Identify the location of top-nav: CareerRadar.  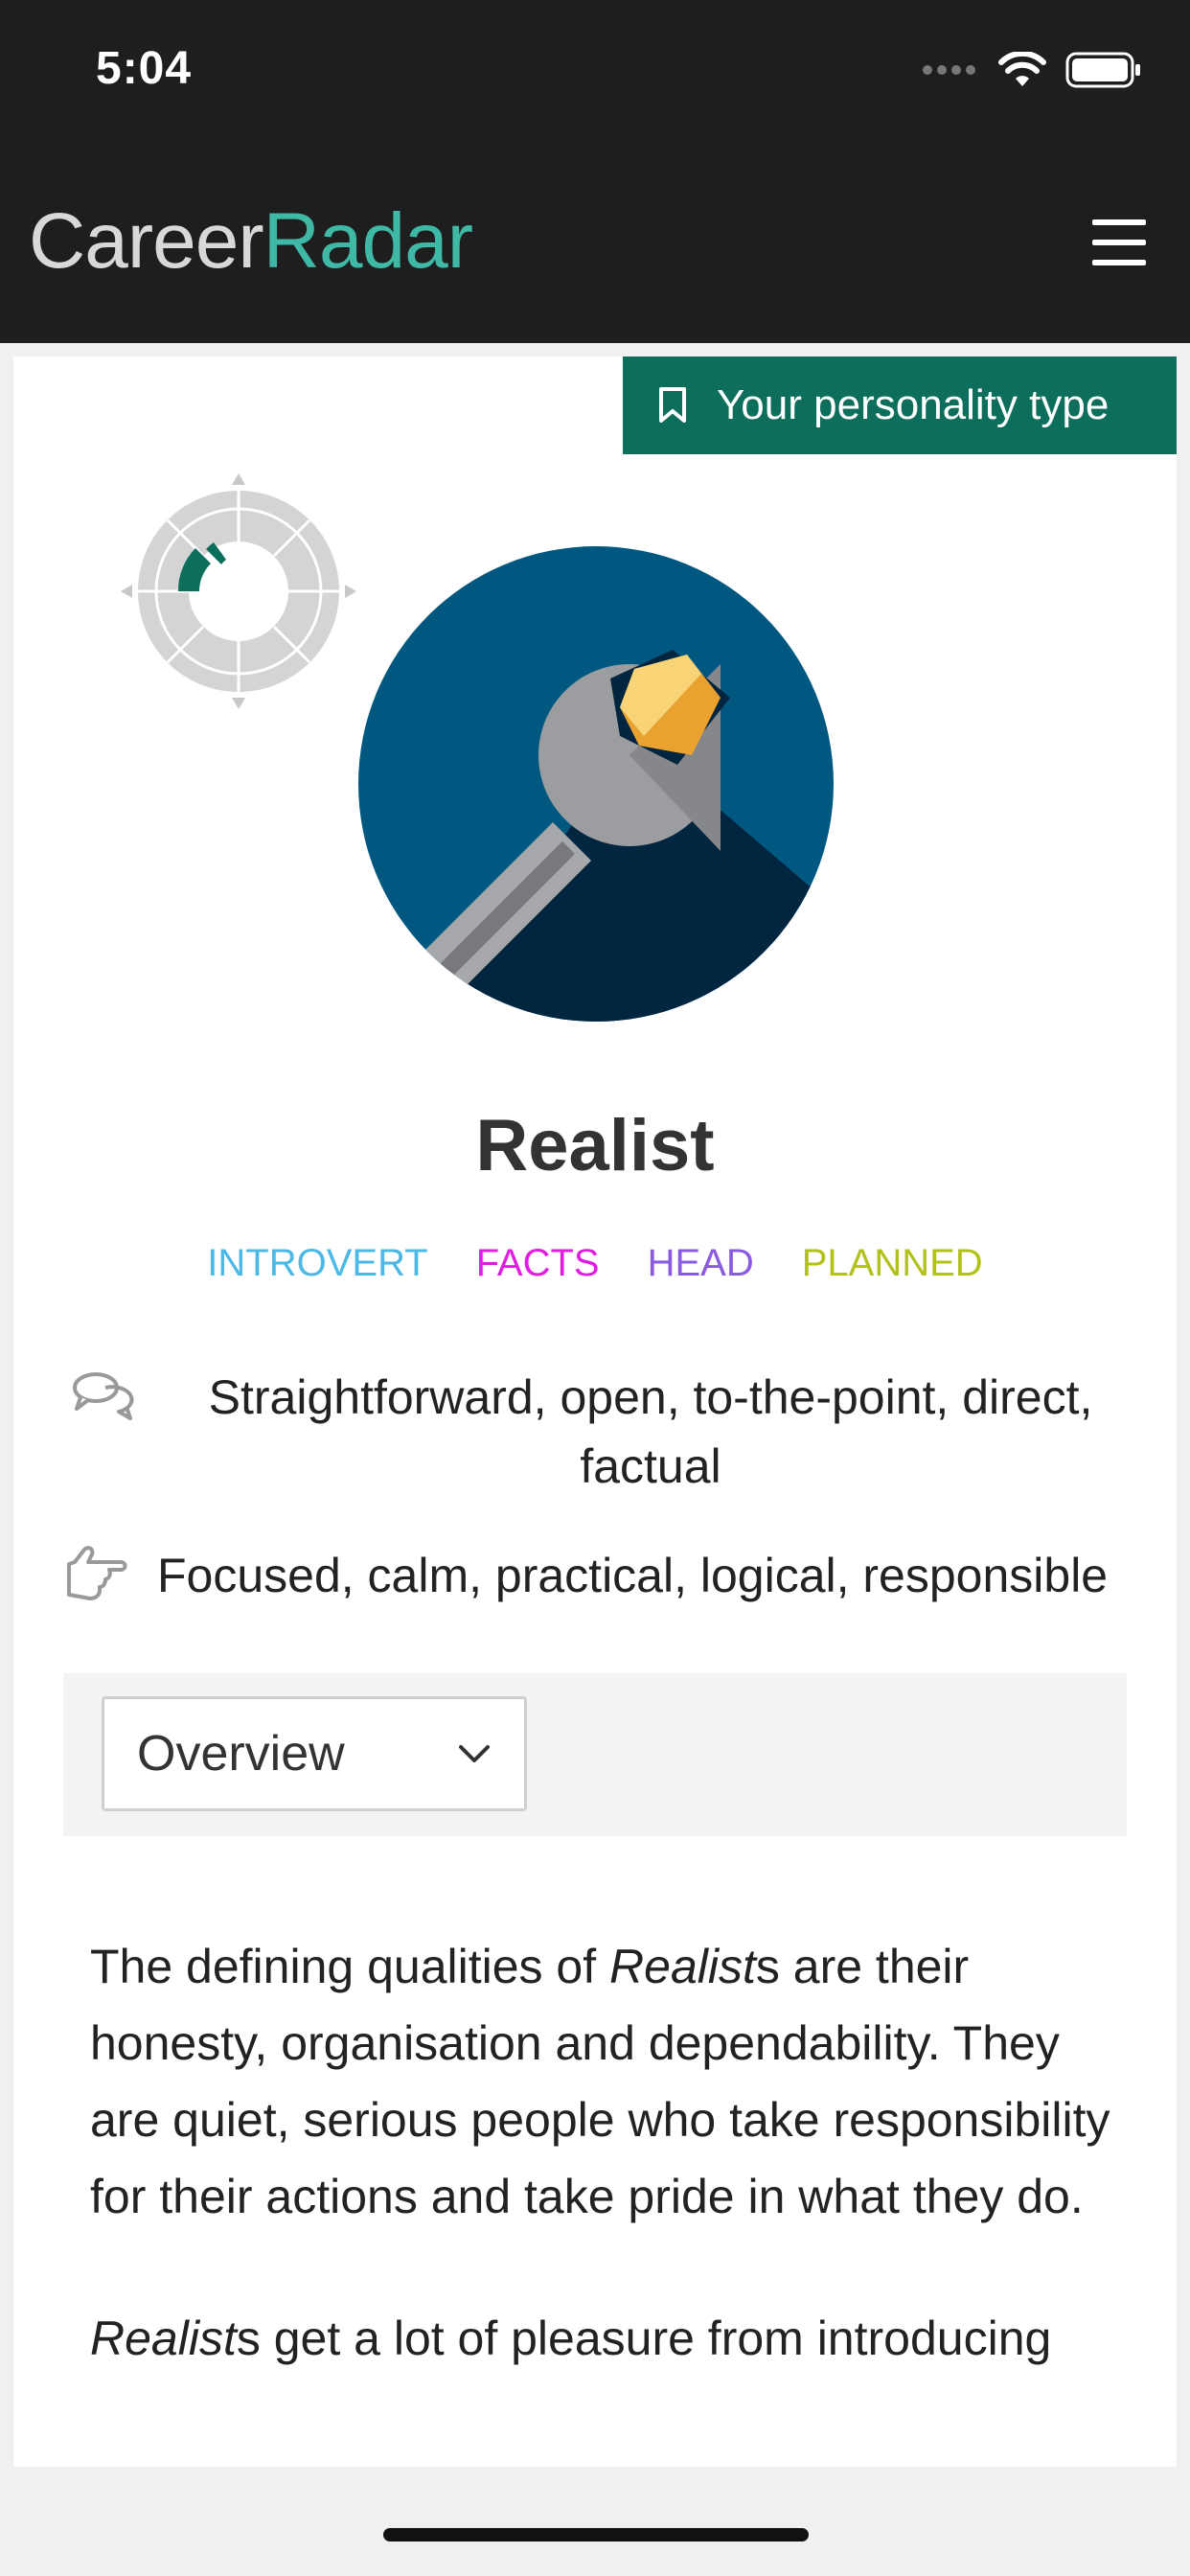
(595, 241).